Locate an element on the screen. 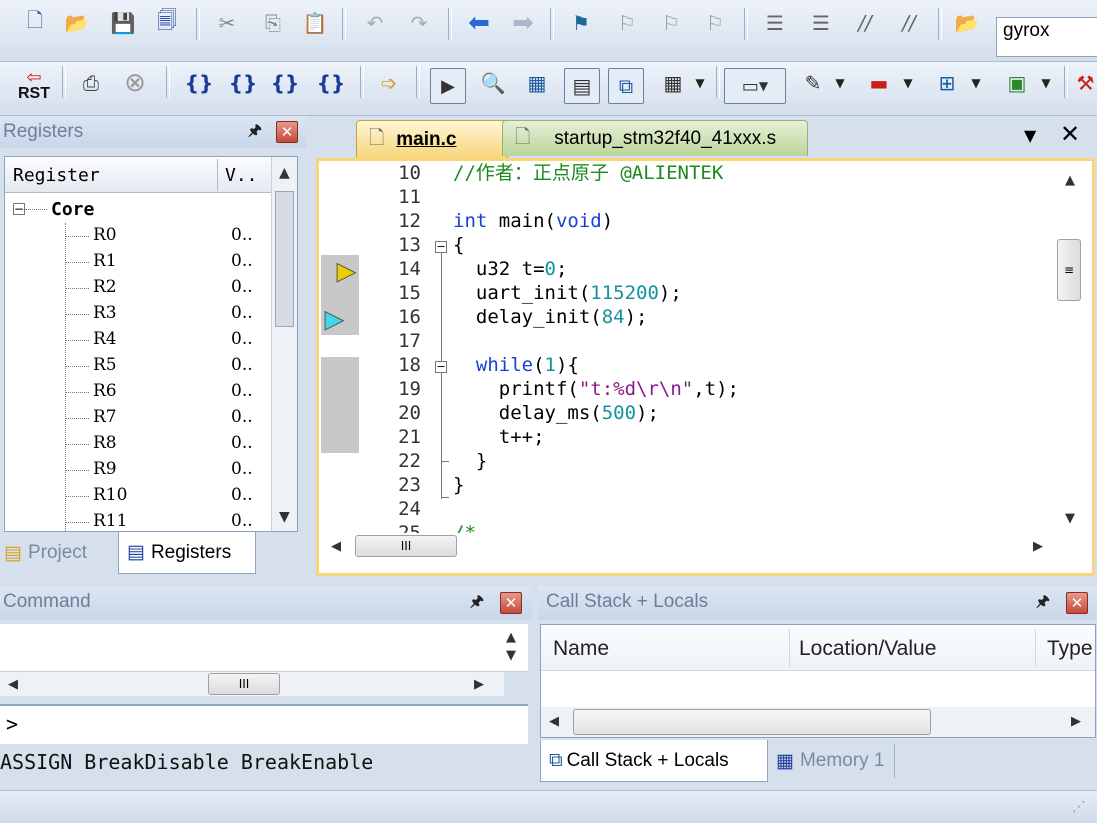  register-row: R3 0.. is located at coordinates (140, 314).